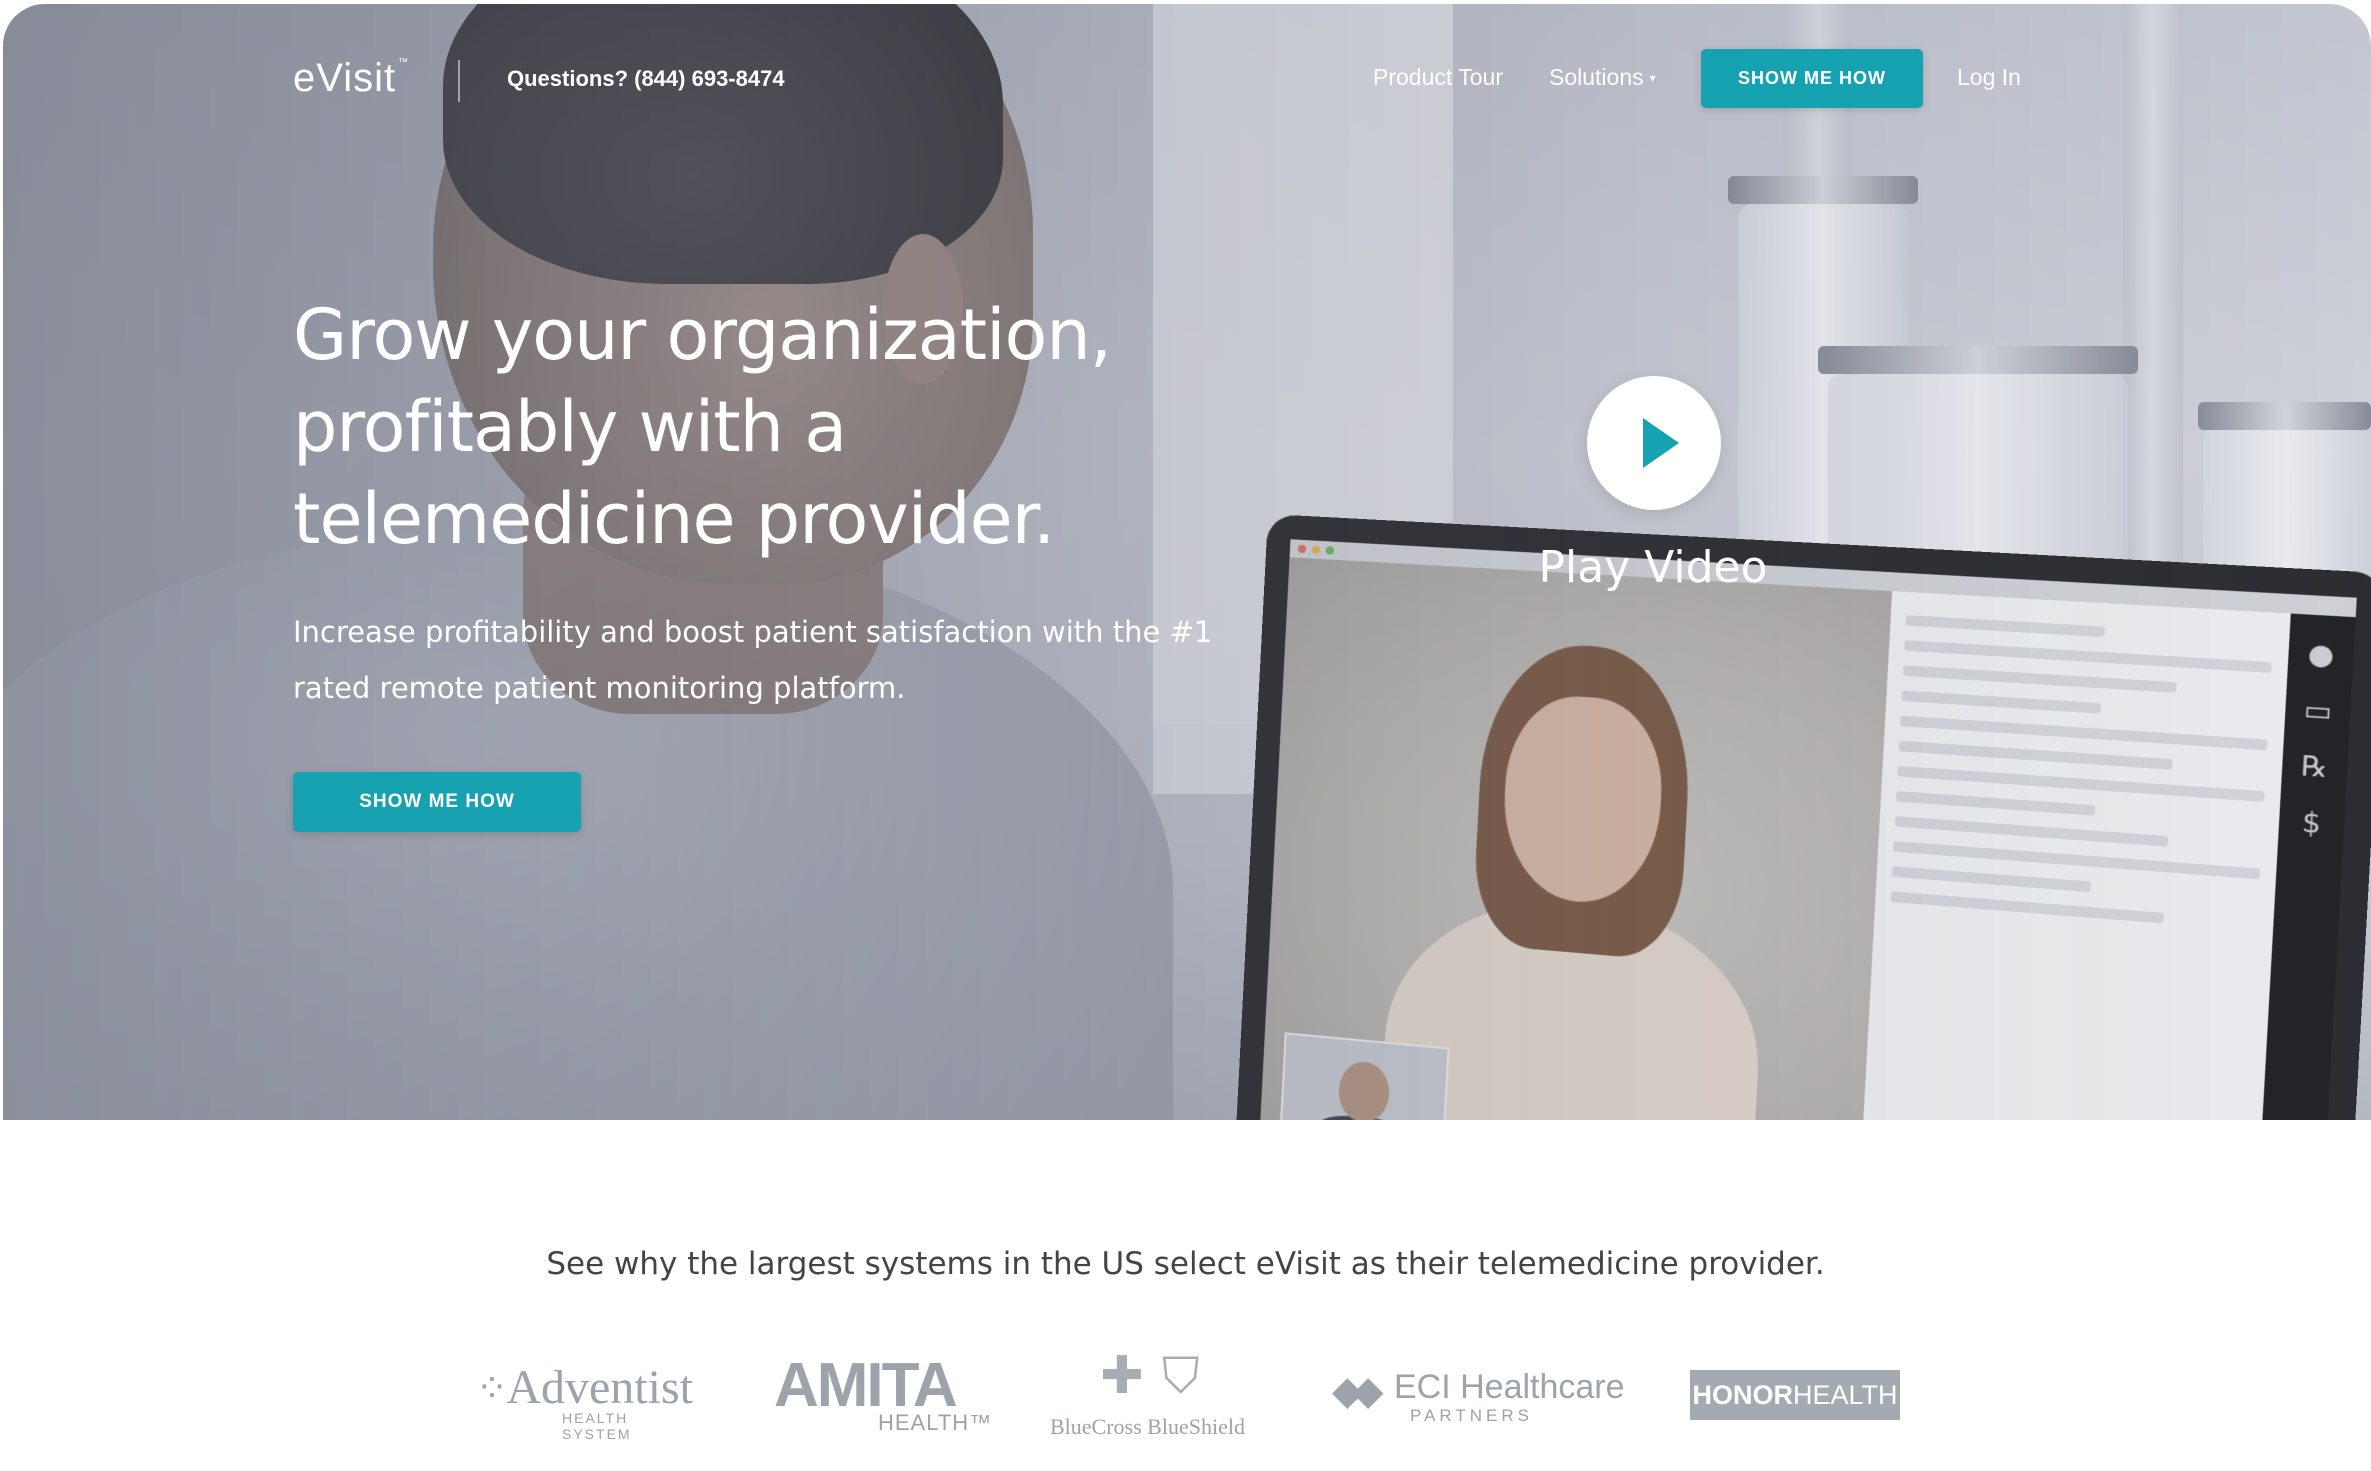 This screenshot has height=1471, width=2371. Describe the element at coordinates (1438, 77) in the screenshot. I see `nav-product-tour: Product Tour` at that location.